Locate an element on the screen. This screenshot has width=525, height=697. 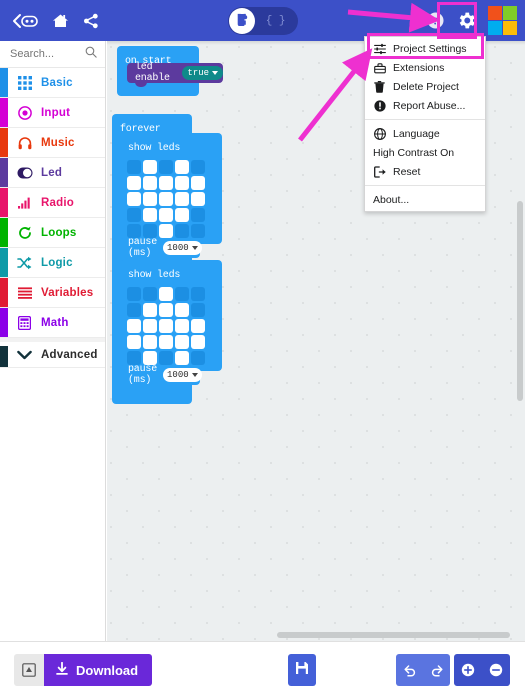
sidebar-item-radio: Radio is located at coordinates (52, 203).